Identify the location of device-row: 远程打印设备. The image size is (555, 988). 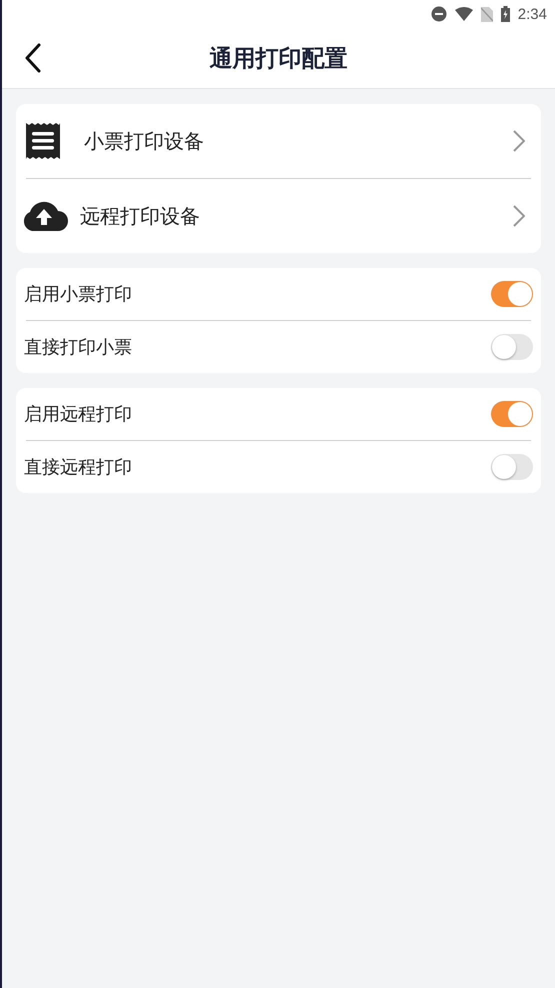
(278, 216).